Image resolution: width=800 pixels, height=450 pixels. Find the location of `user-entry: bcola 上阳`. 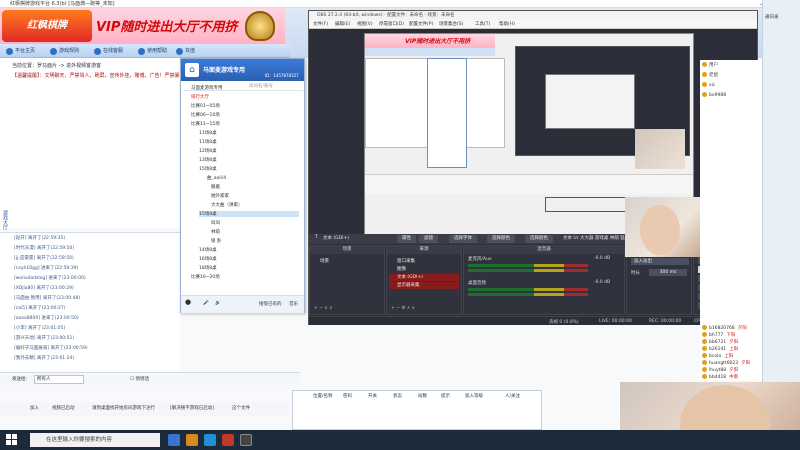

user-entry: bcola 上阳 is located at coordinates (717, 356).